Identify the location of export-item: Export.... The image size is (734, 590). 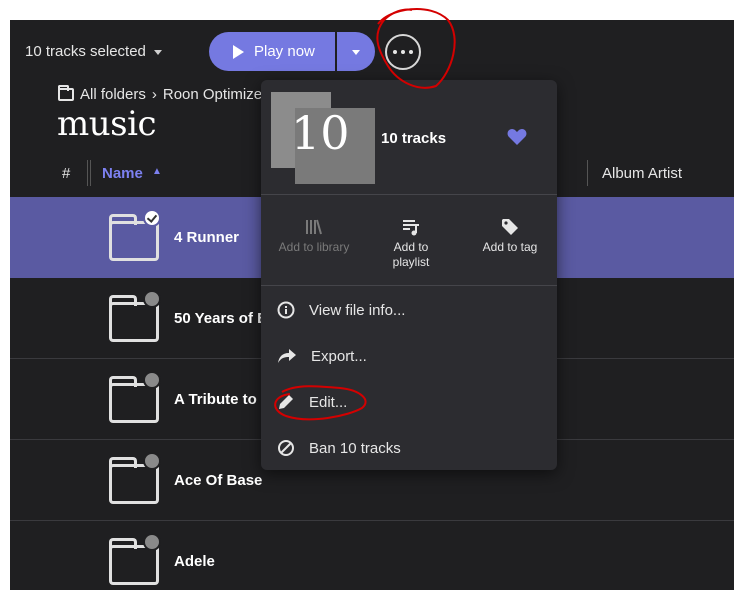
(322, 356).